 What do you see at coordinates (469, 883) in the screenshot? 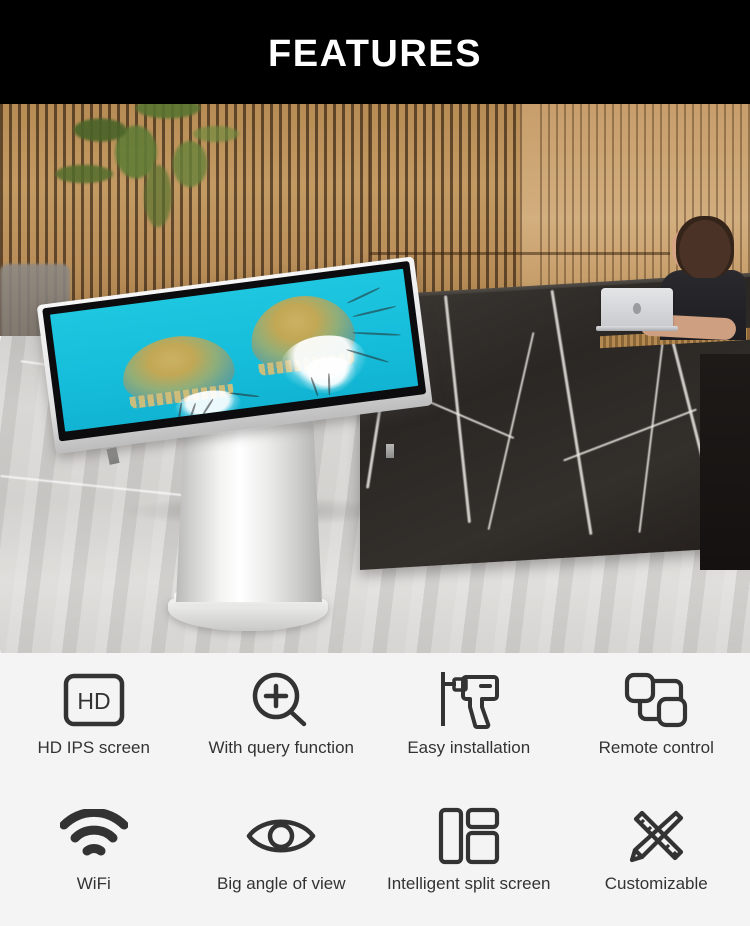
I see `feature-label: Intelligent split screen` at bounding box center [469, 883].